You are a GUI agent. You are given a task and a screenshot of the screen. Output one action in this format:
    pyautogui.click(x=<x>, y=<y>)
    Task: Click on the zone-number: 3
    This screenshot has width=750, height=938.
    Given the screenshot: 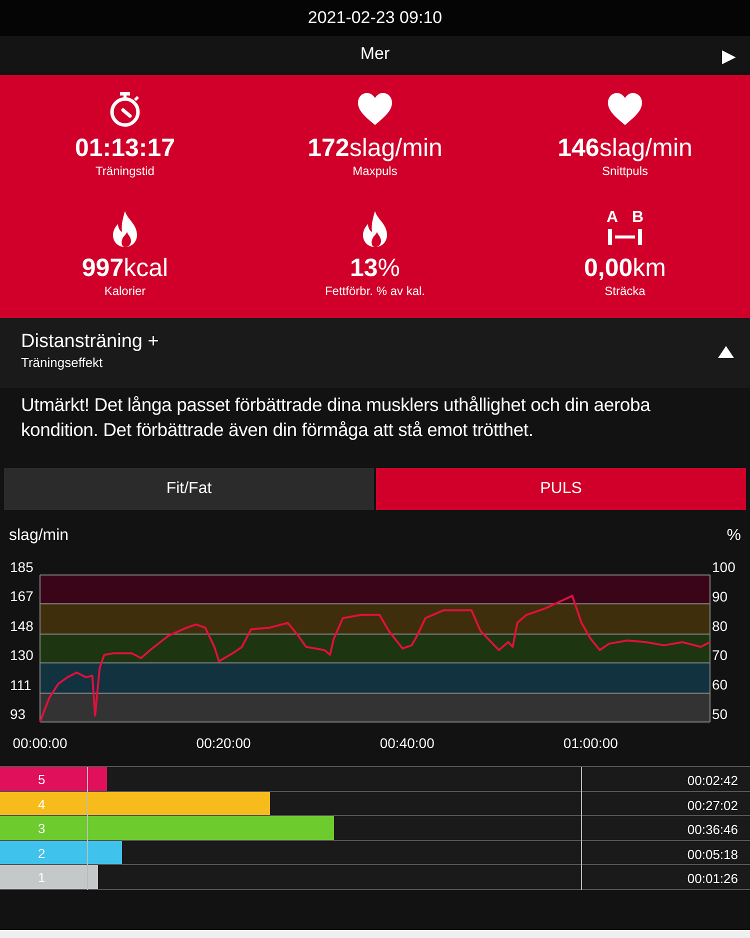 What is the action you would take?
    pyautogui.click(x=42, y=829)
    